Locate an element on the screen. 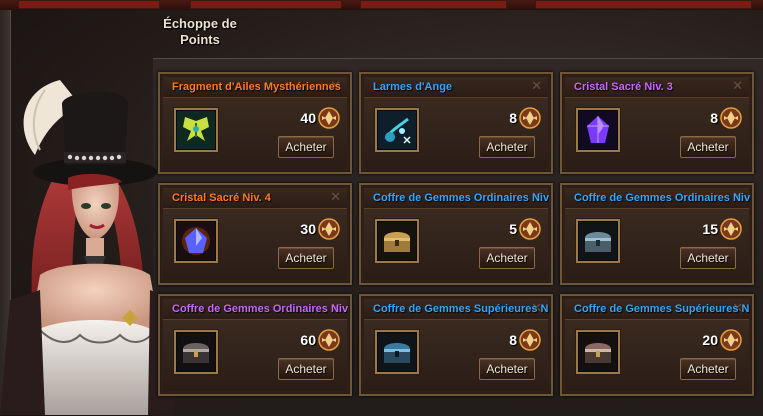 The width and height of the screenshot is (763, 416). shop-title-line1: Échoppe de is located at coordinates (200, 23).